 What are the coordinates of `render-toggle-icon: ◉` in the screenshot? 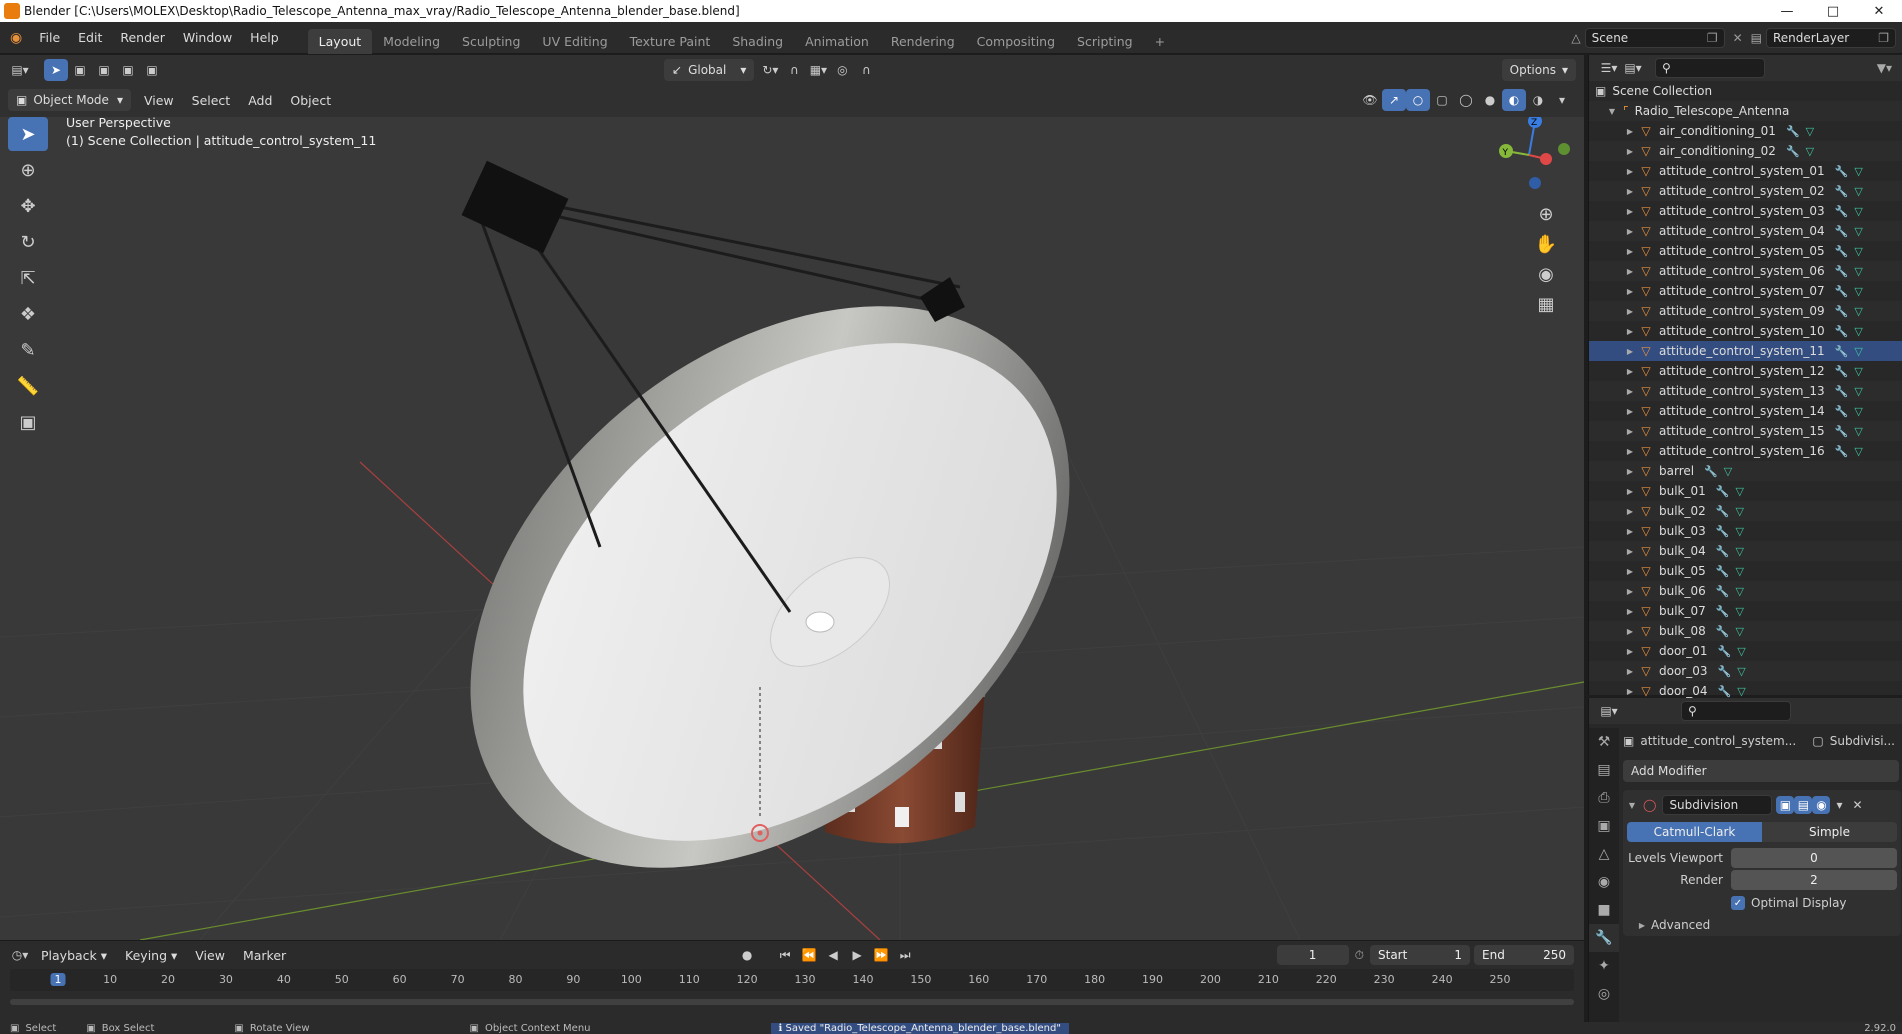 It's located at (1821, 805).